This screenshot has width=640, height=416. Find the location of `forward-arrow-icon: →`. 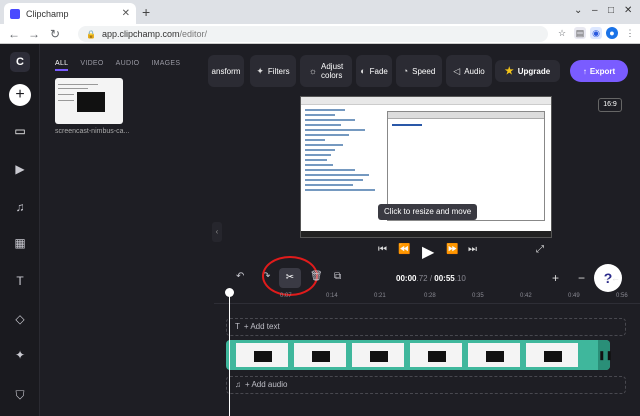

forward-arrow-icon: → is located at coordinates (34, 34).